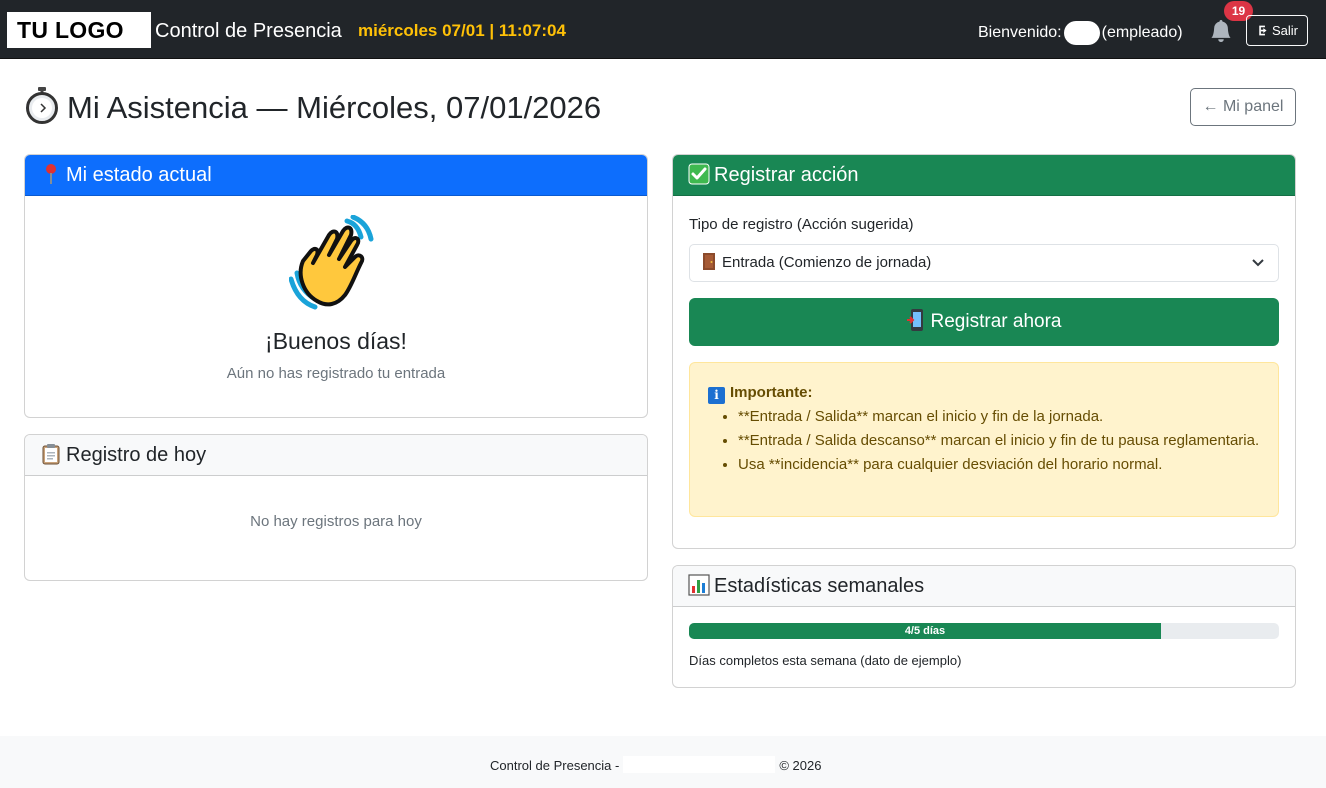 The width and height of the screenshot is (1326, 788). I want to click on register-card-header: Registrar acción, so click(984, 175).